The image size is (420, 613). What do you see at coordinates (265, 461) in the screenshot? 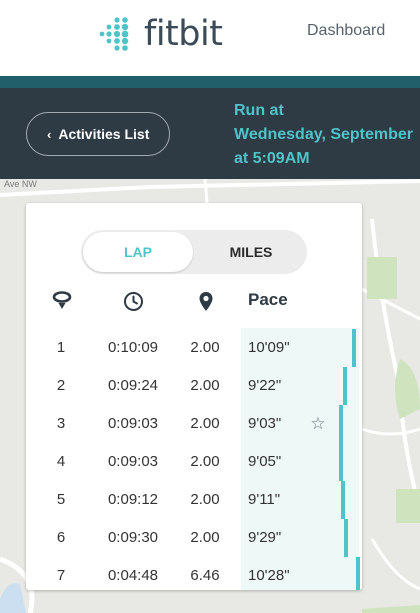
I see `lap-pace: 9'05"` at bounding box center [265, 461].